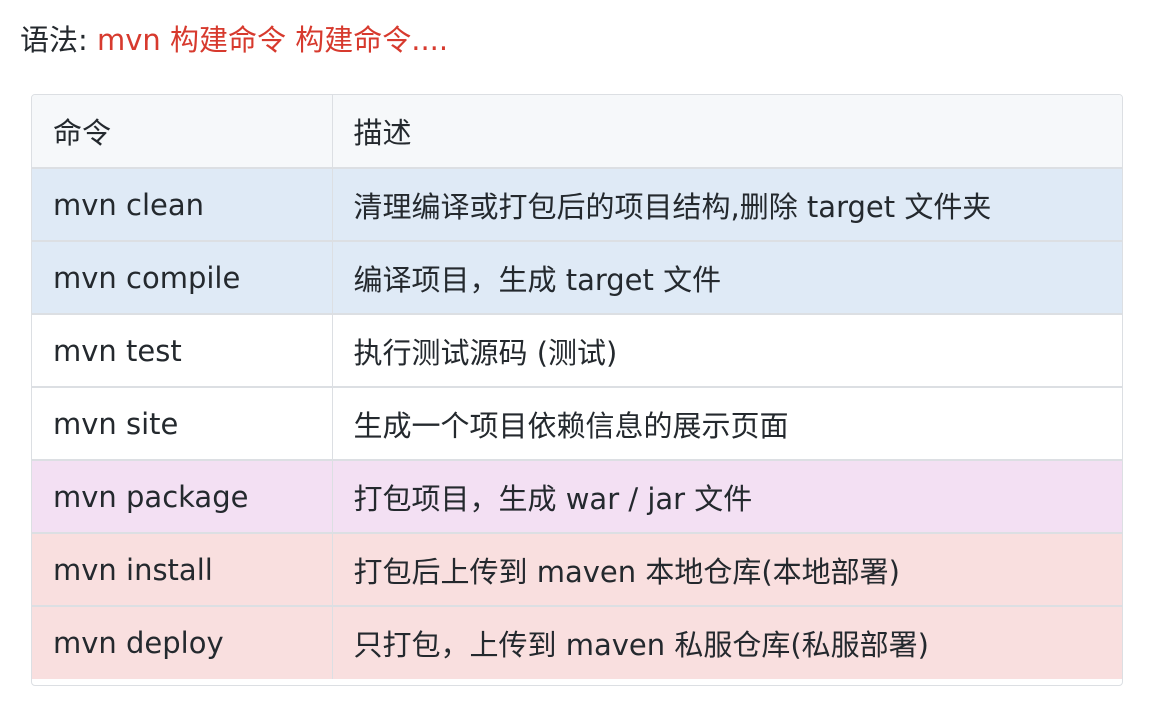 Image resolution: width=1150 pixels, height=710 pixels. I want to click on command-cell: mvn deploy, so click(182, 642).